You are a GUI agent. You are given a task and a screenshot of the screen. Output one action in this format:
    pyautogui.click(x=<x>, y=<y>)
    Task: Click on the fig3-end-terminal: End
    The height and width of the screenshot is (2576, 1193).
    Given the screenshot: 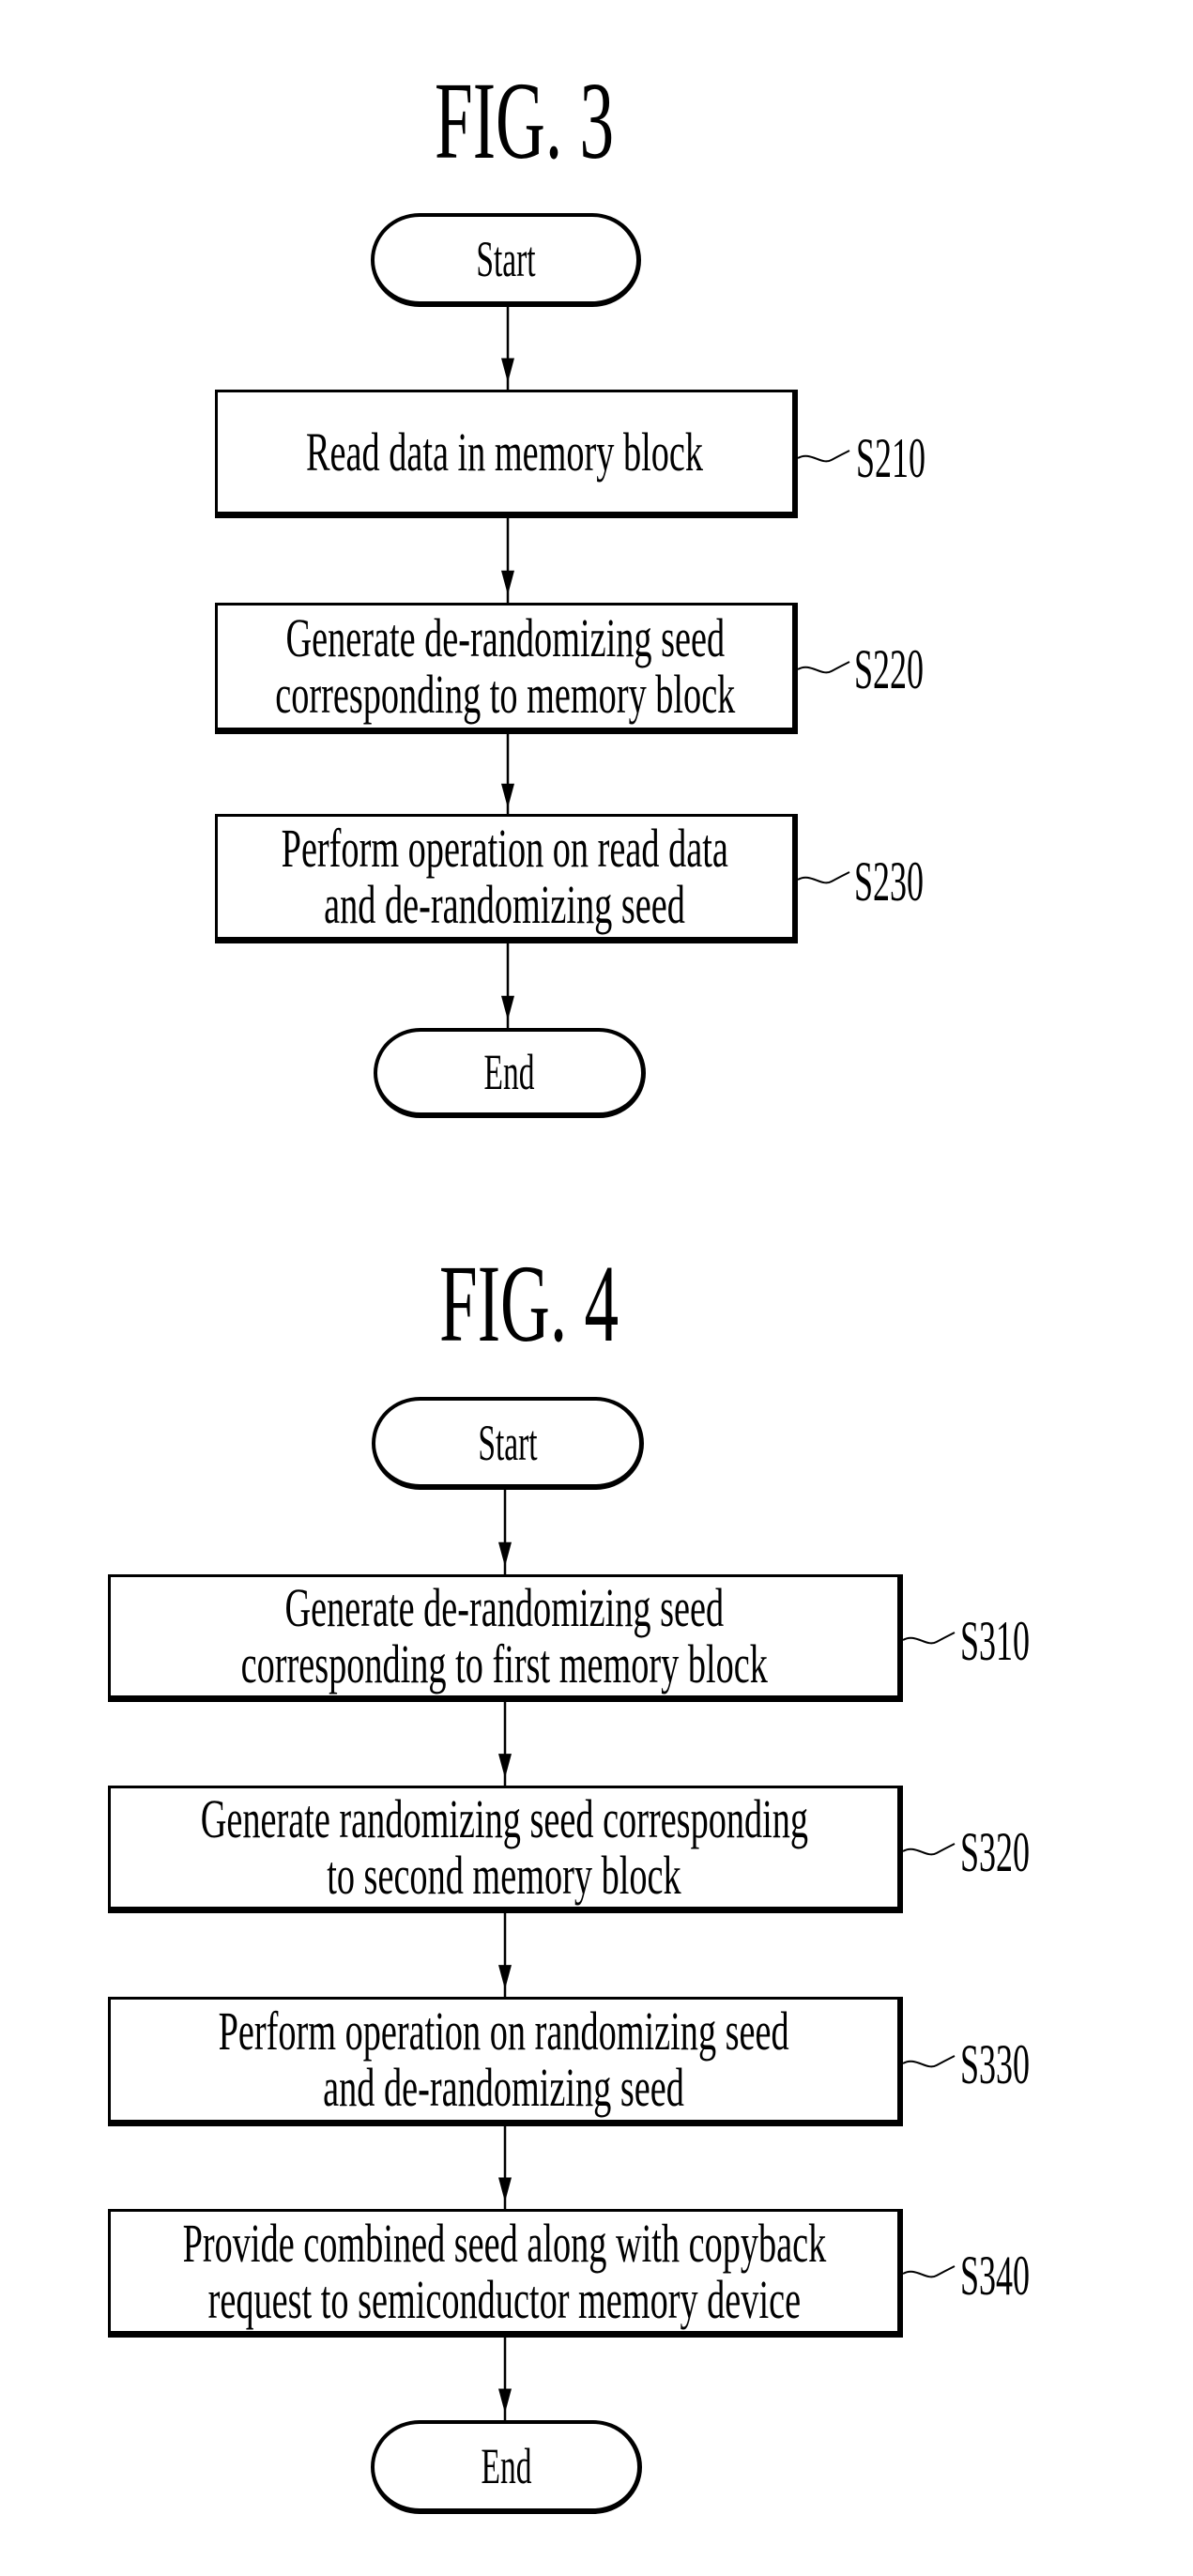 What is the action you would take?
    pyautogui.click(x=510, y=1073)
    